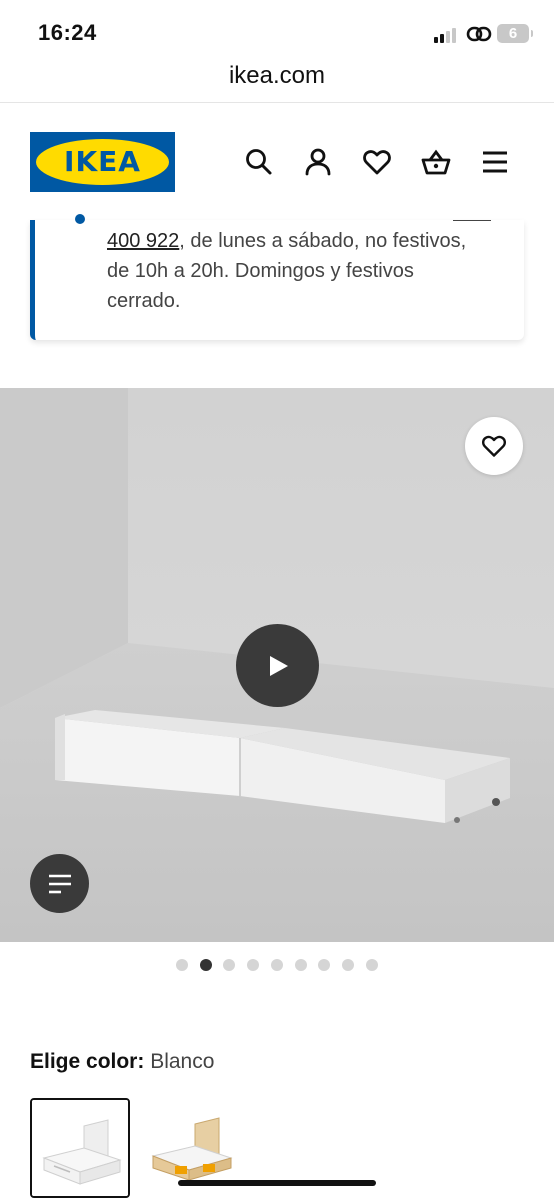  What do you see at coordinates (495, 162) in the screenshot?
I see `hamburger-menu-icon` at bounding box center [495, 162].